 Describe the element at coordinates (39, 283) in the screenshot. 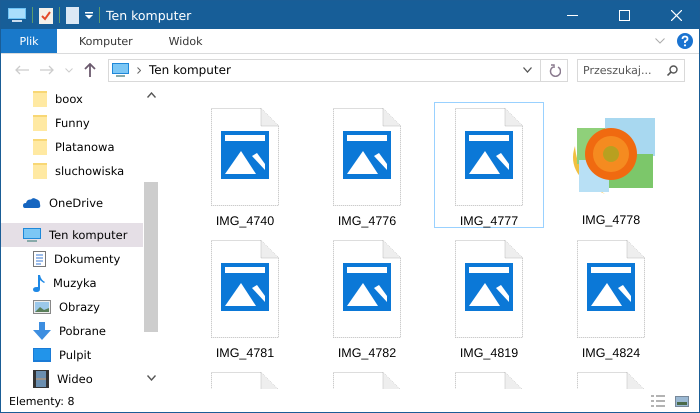

I see `music-note-icon` at that location.